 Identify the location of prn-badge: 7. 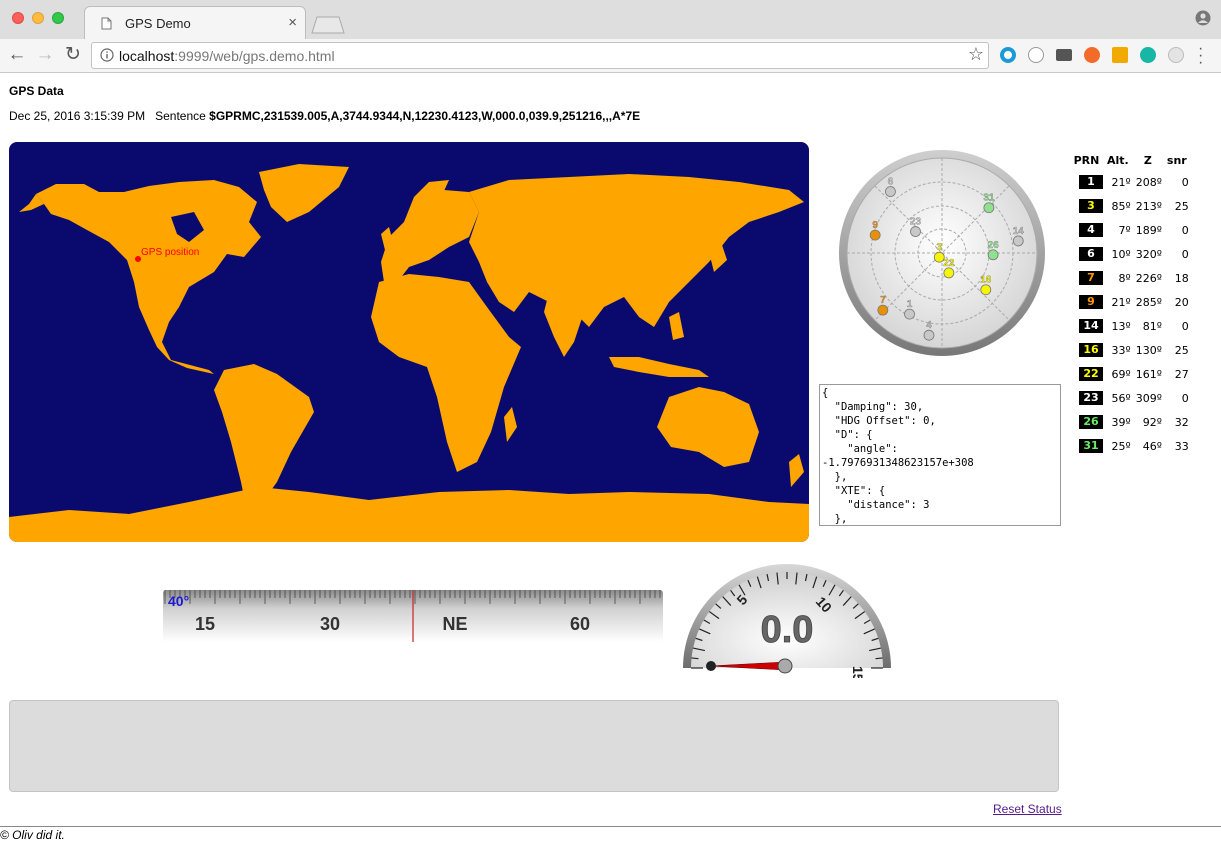
(1091, 278).